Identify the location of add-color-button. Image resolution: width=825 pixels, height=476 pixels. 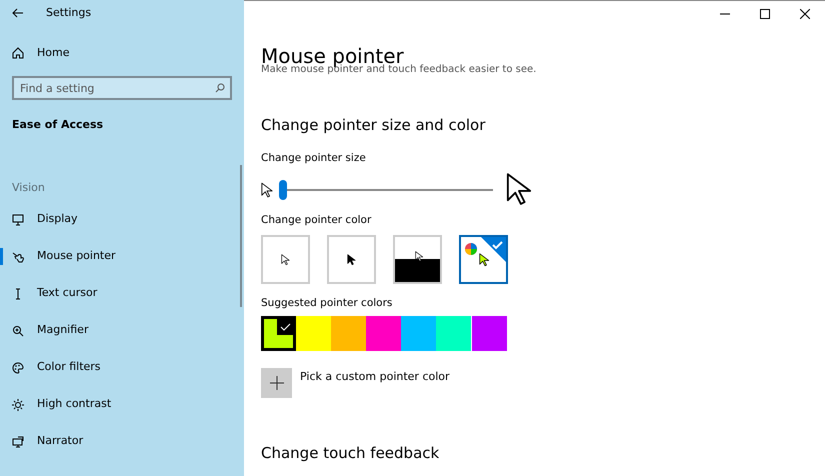
(276, 383).